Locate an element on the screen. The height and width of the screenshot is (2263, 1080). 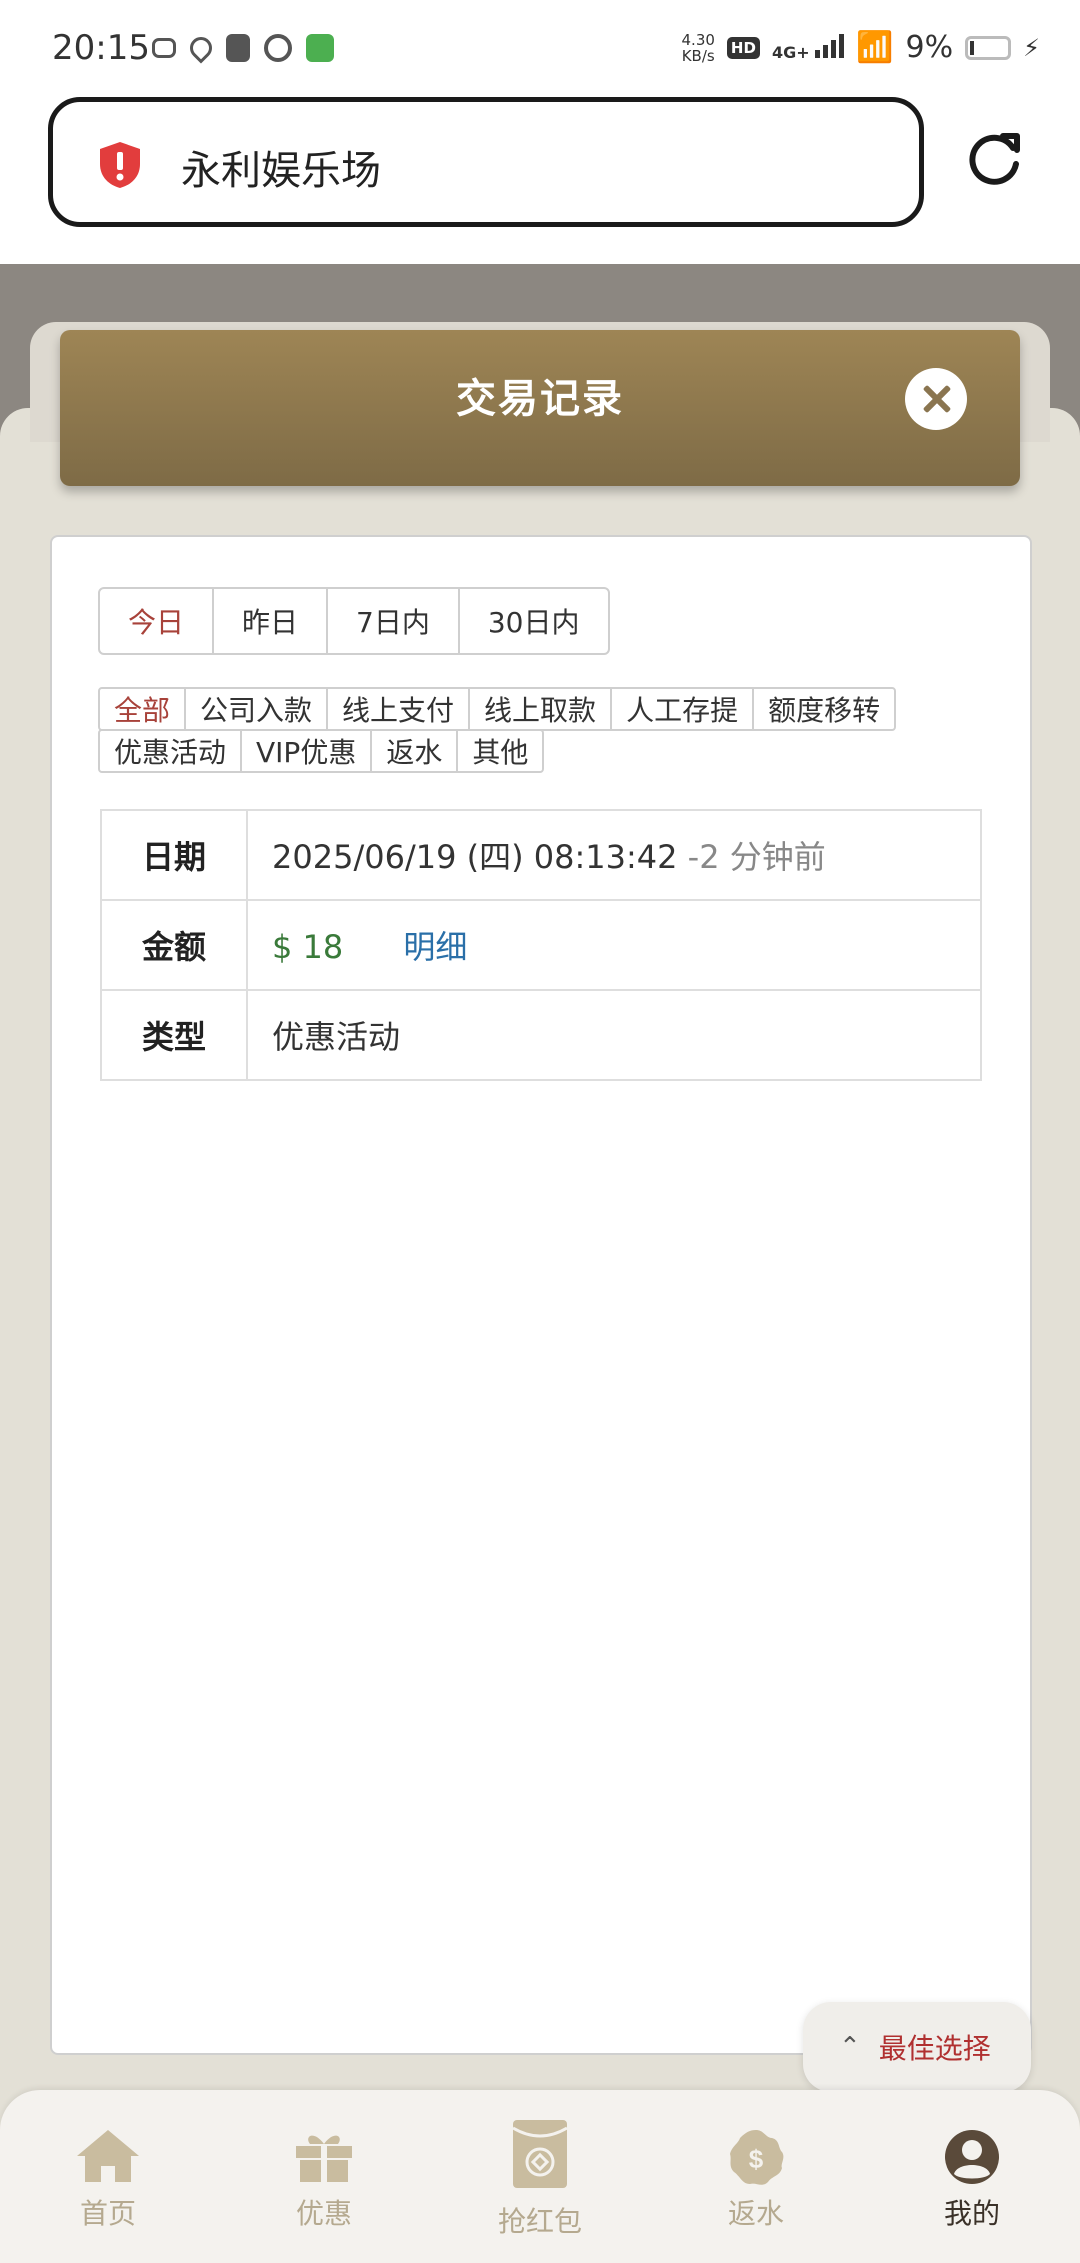
modal-title: 交易记录 is located at coordinates (540, 399).